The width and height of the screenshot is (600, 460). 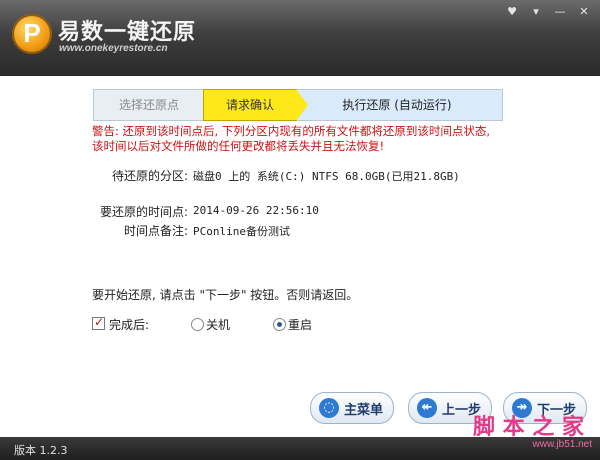 I want to click on step-execute-restore: 执行还原 (自动运行), so click(x=397, y=105).